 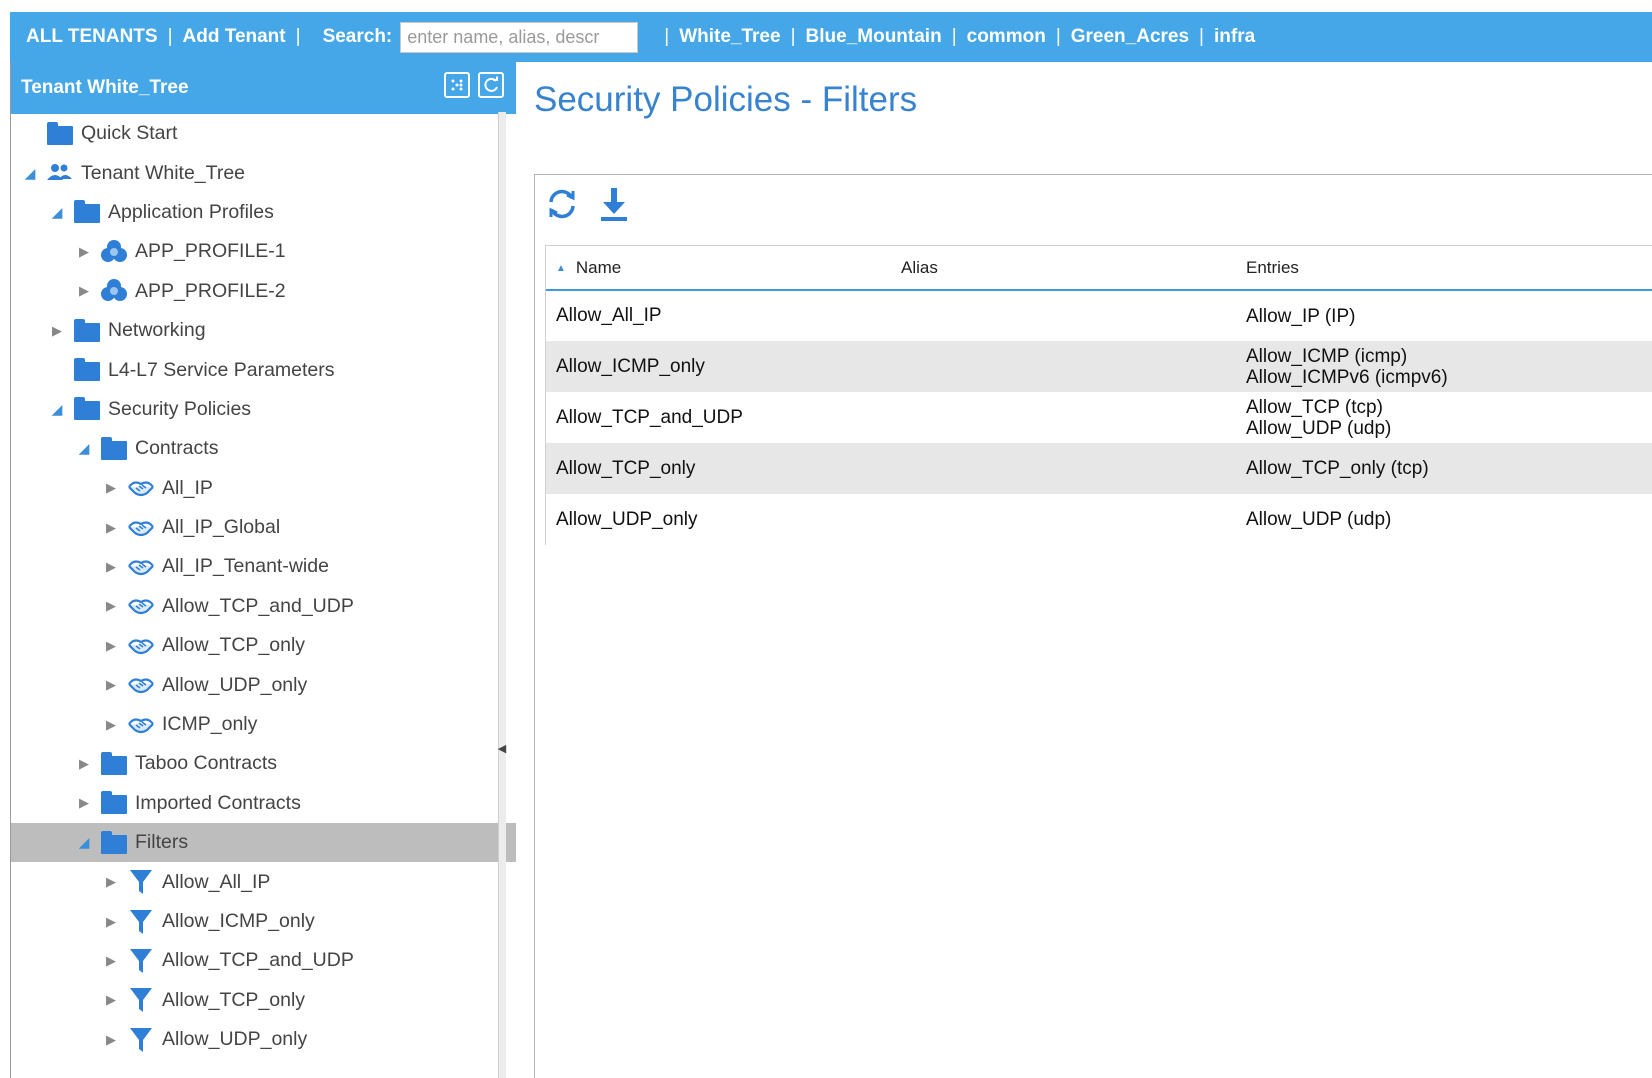 I want to click on tenant-link: Blue_Mountain, so click(x=874, y=37).